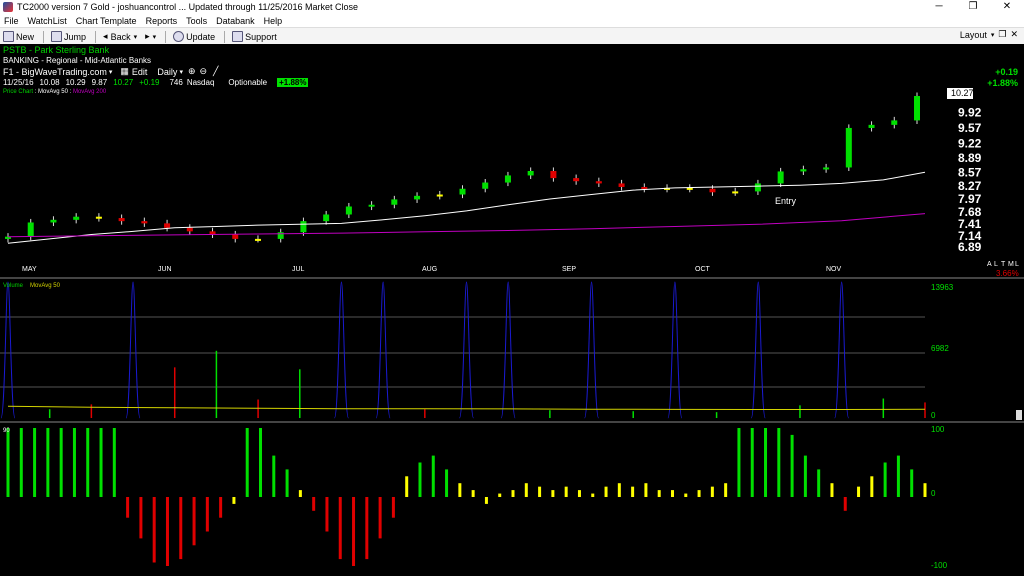  What do you see at coordinates (13, 286) in the screenshot?
I see `volume-label: Volume` at bounding box center [13, 286].